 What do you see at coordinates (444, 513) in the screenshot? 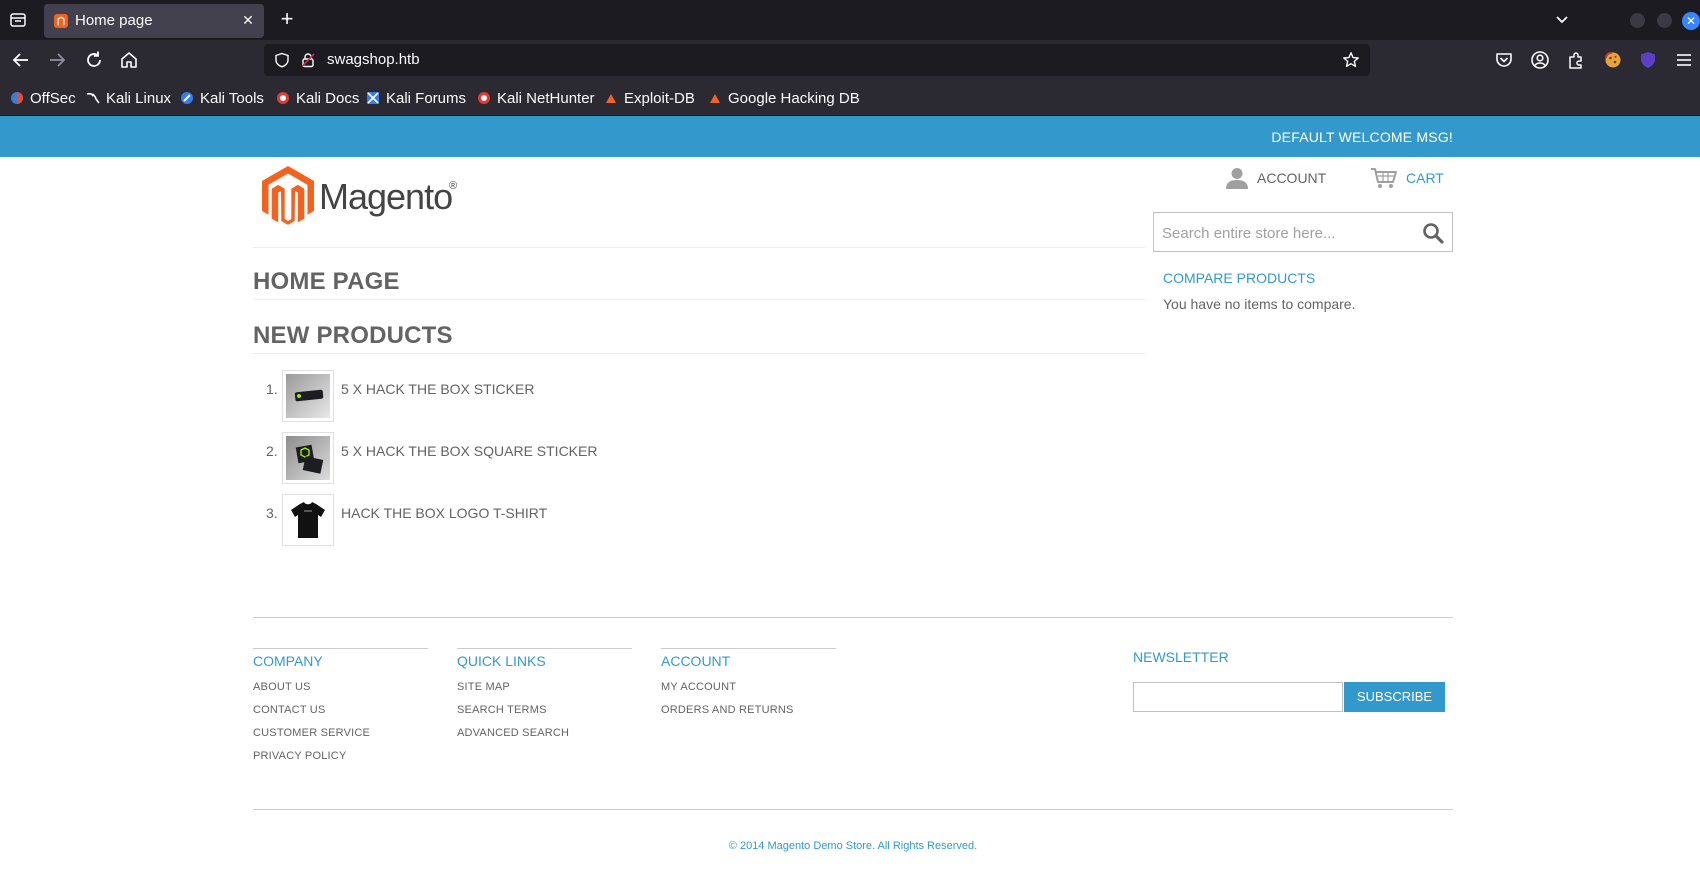
I see `product-name-link: HACK THE BOX LOGO T-SHIRT` at bounding box center [444, 513].